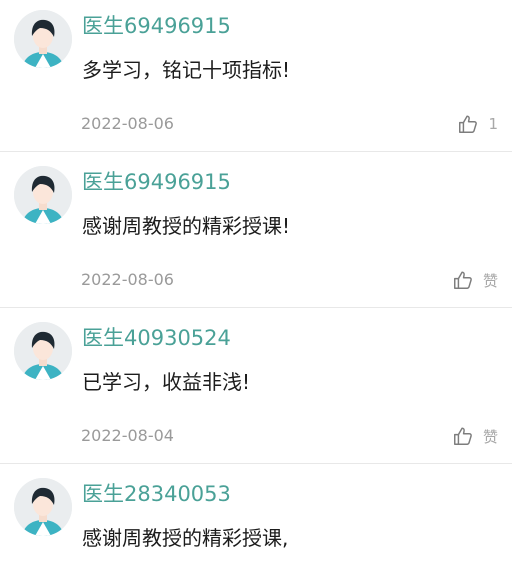 Image resolution: width=512 pixels, height=579 pixels. I want to click on comment-date: 2022-08-04, so click(127, 435).